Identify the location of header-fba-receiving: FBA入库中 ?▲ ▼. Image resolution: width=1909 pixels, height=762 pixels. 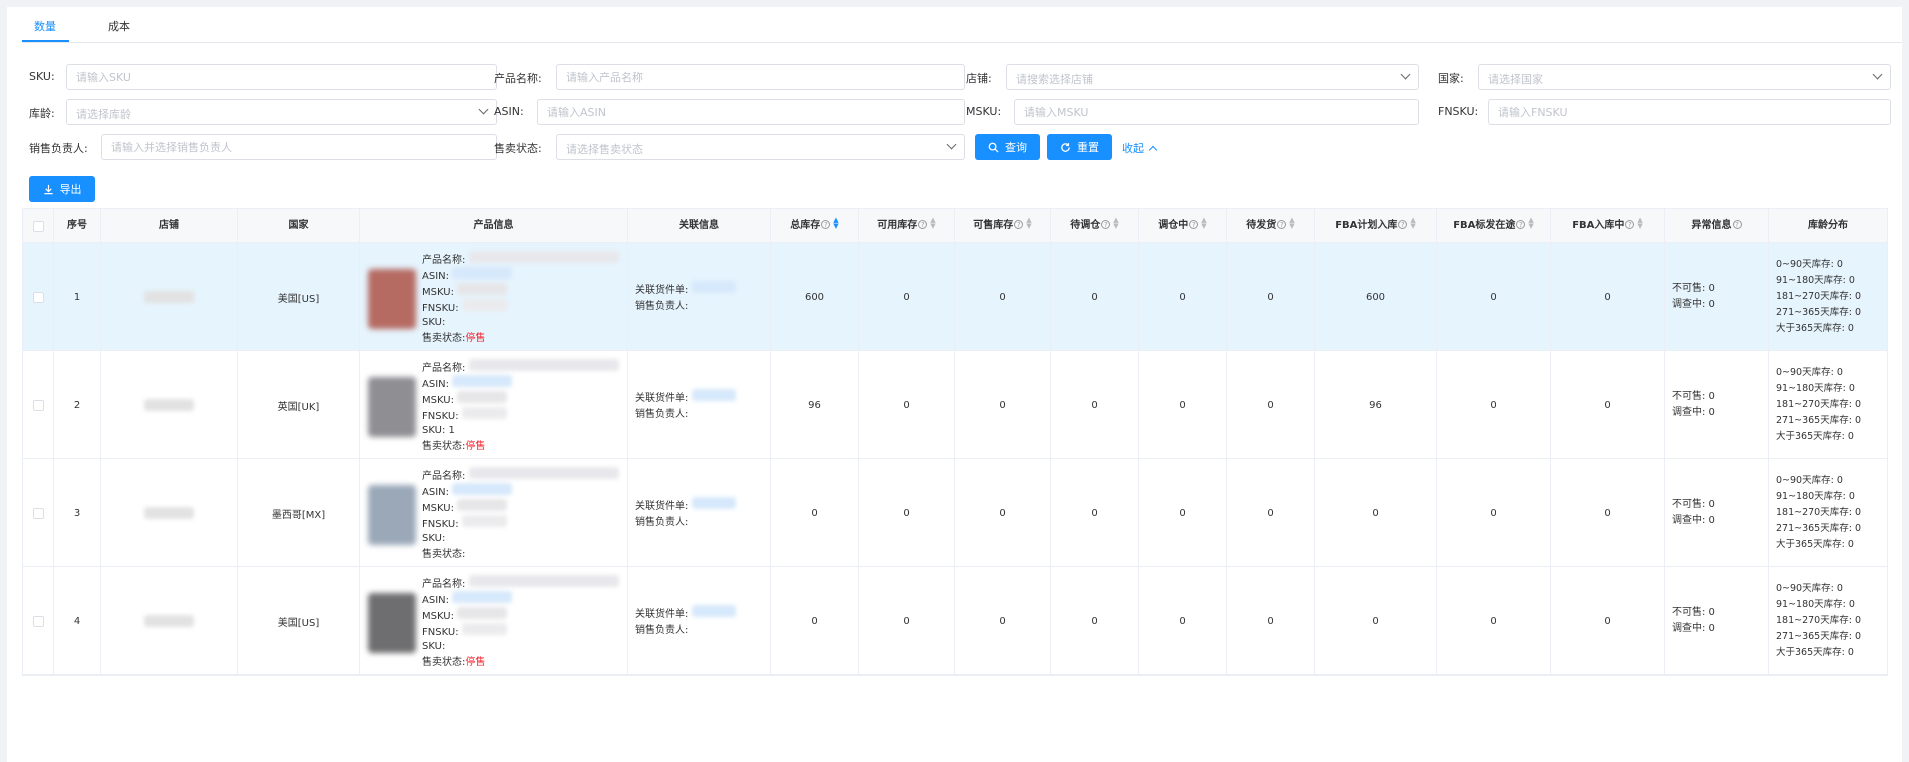
(1608, 226).